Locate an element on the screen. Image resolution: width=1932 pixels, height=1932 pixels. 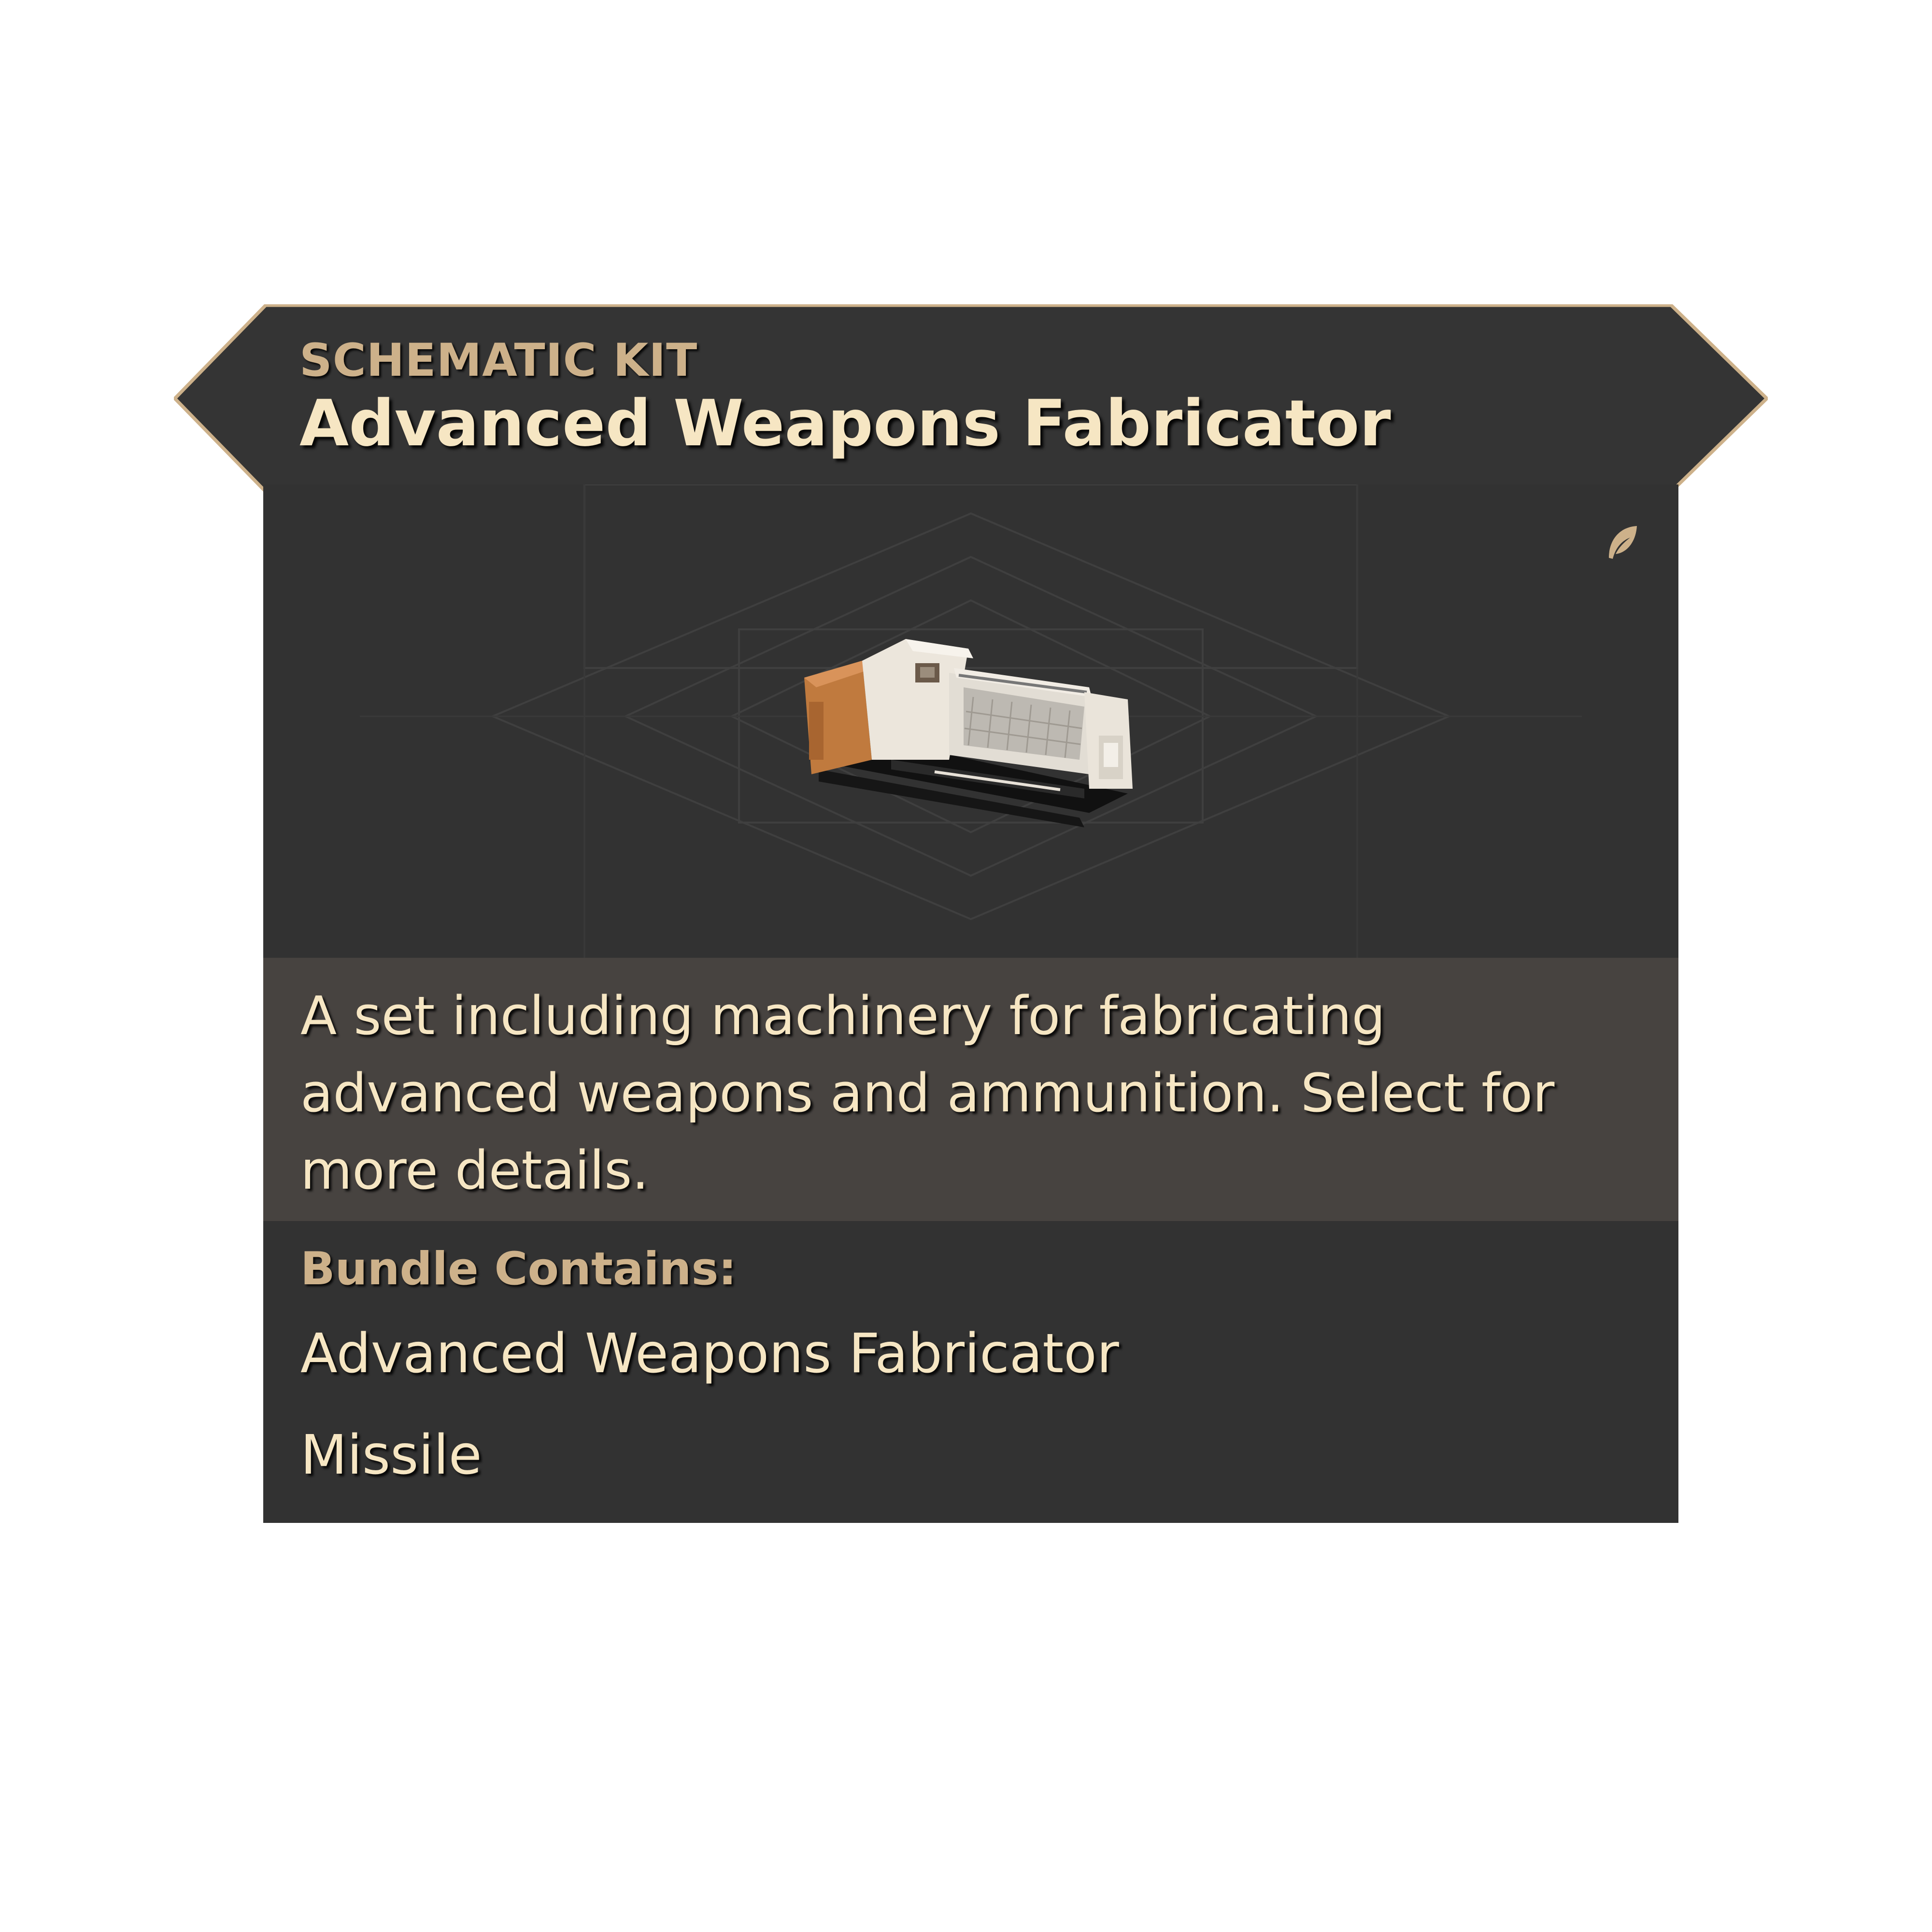
fabricator-machine-icon is located at coordinates (968, 733).